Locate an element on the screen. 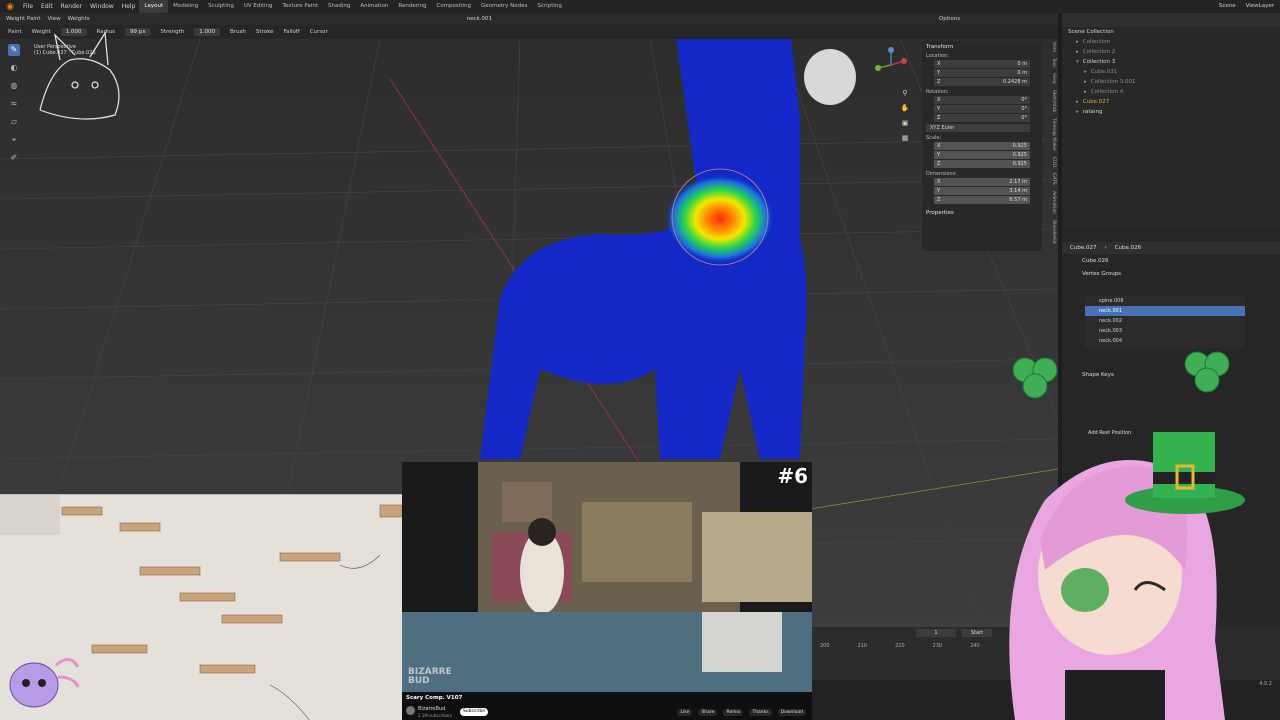 The width and height of the screenshot is (1280, 720). perspective-toggle-icon: ▦ is located at coordinates (905, 138).